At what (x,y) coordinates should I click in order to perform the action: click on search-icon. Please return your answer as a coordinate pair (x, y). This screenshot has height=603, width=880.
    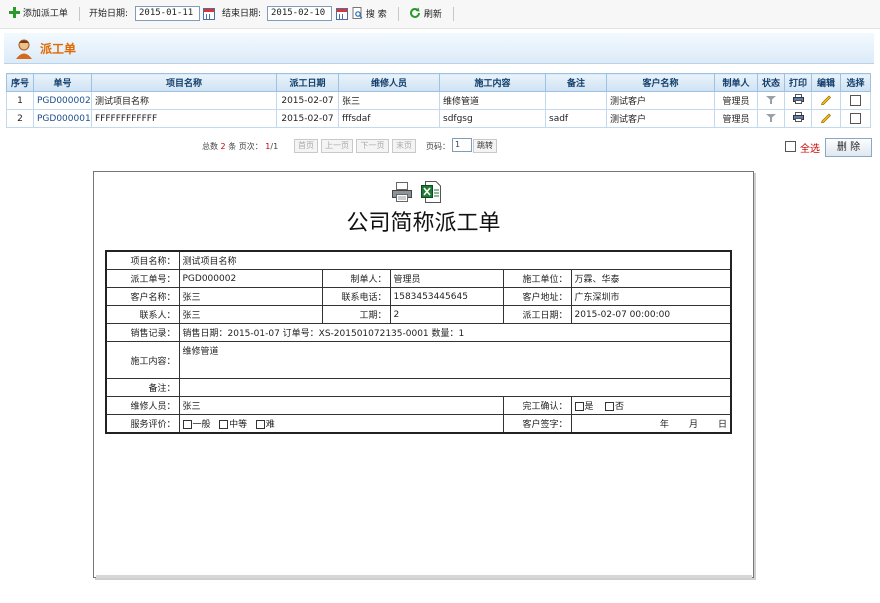
    Looking at the image, I should click on (357, 13).